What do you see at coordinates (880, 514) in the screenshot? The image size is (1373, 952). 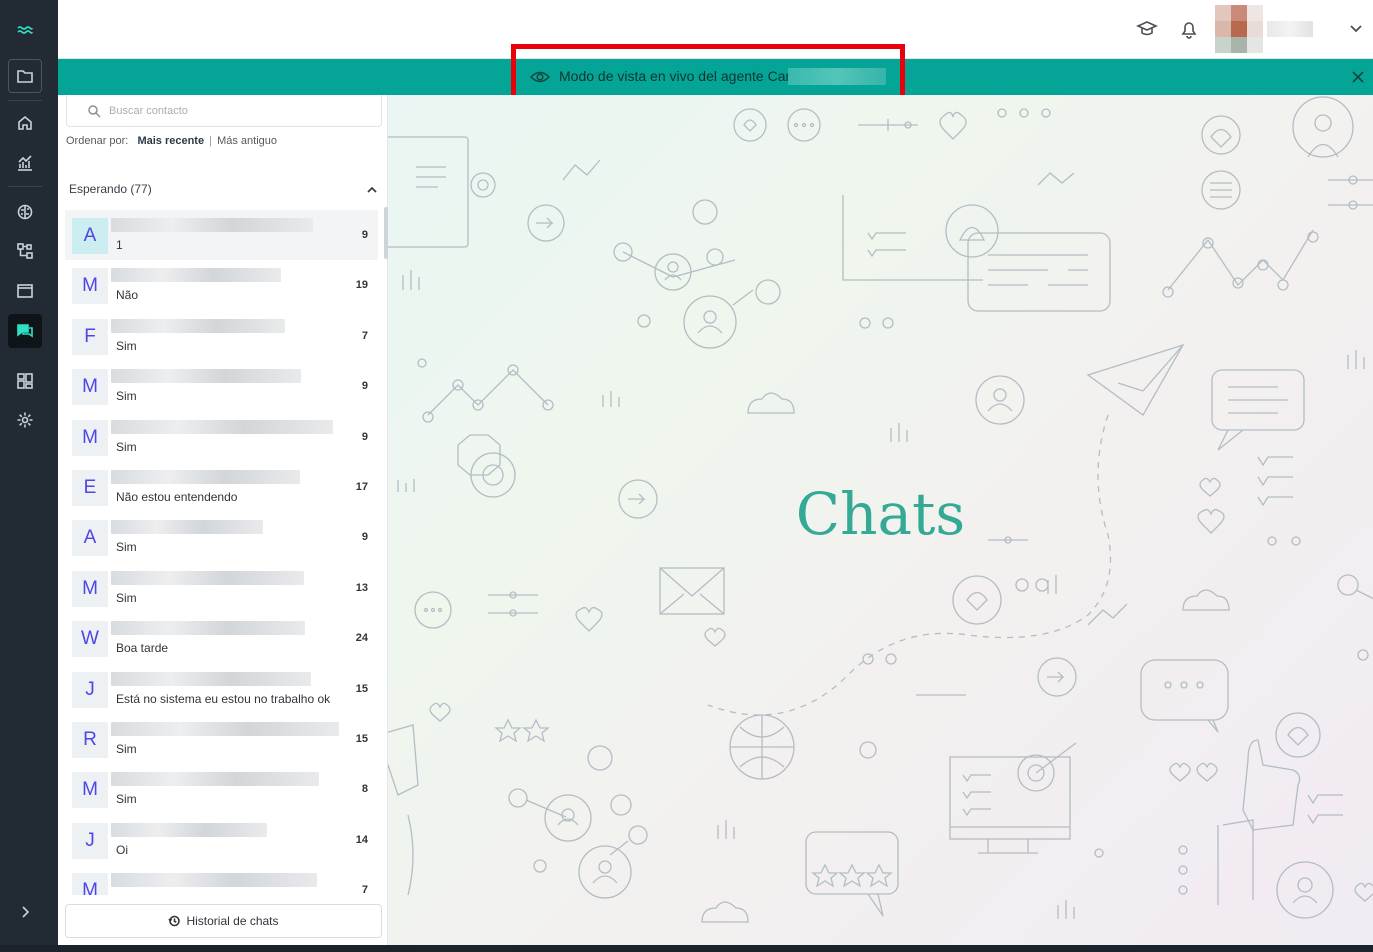 I see `chats-title: Chats` at bounding box center [880, 514].